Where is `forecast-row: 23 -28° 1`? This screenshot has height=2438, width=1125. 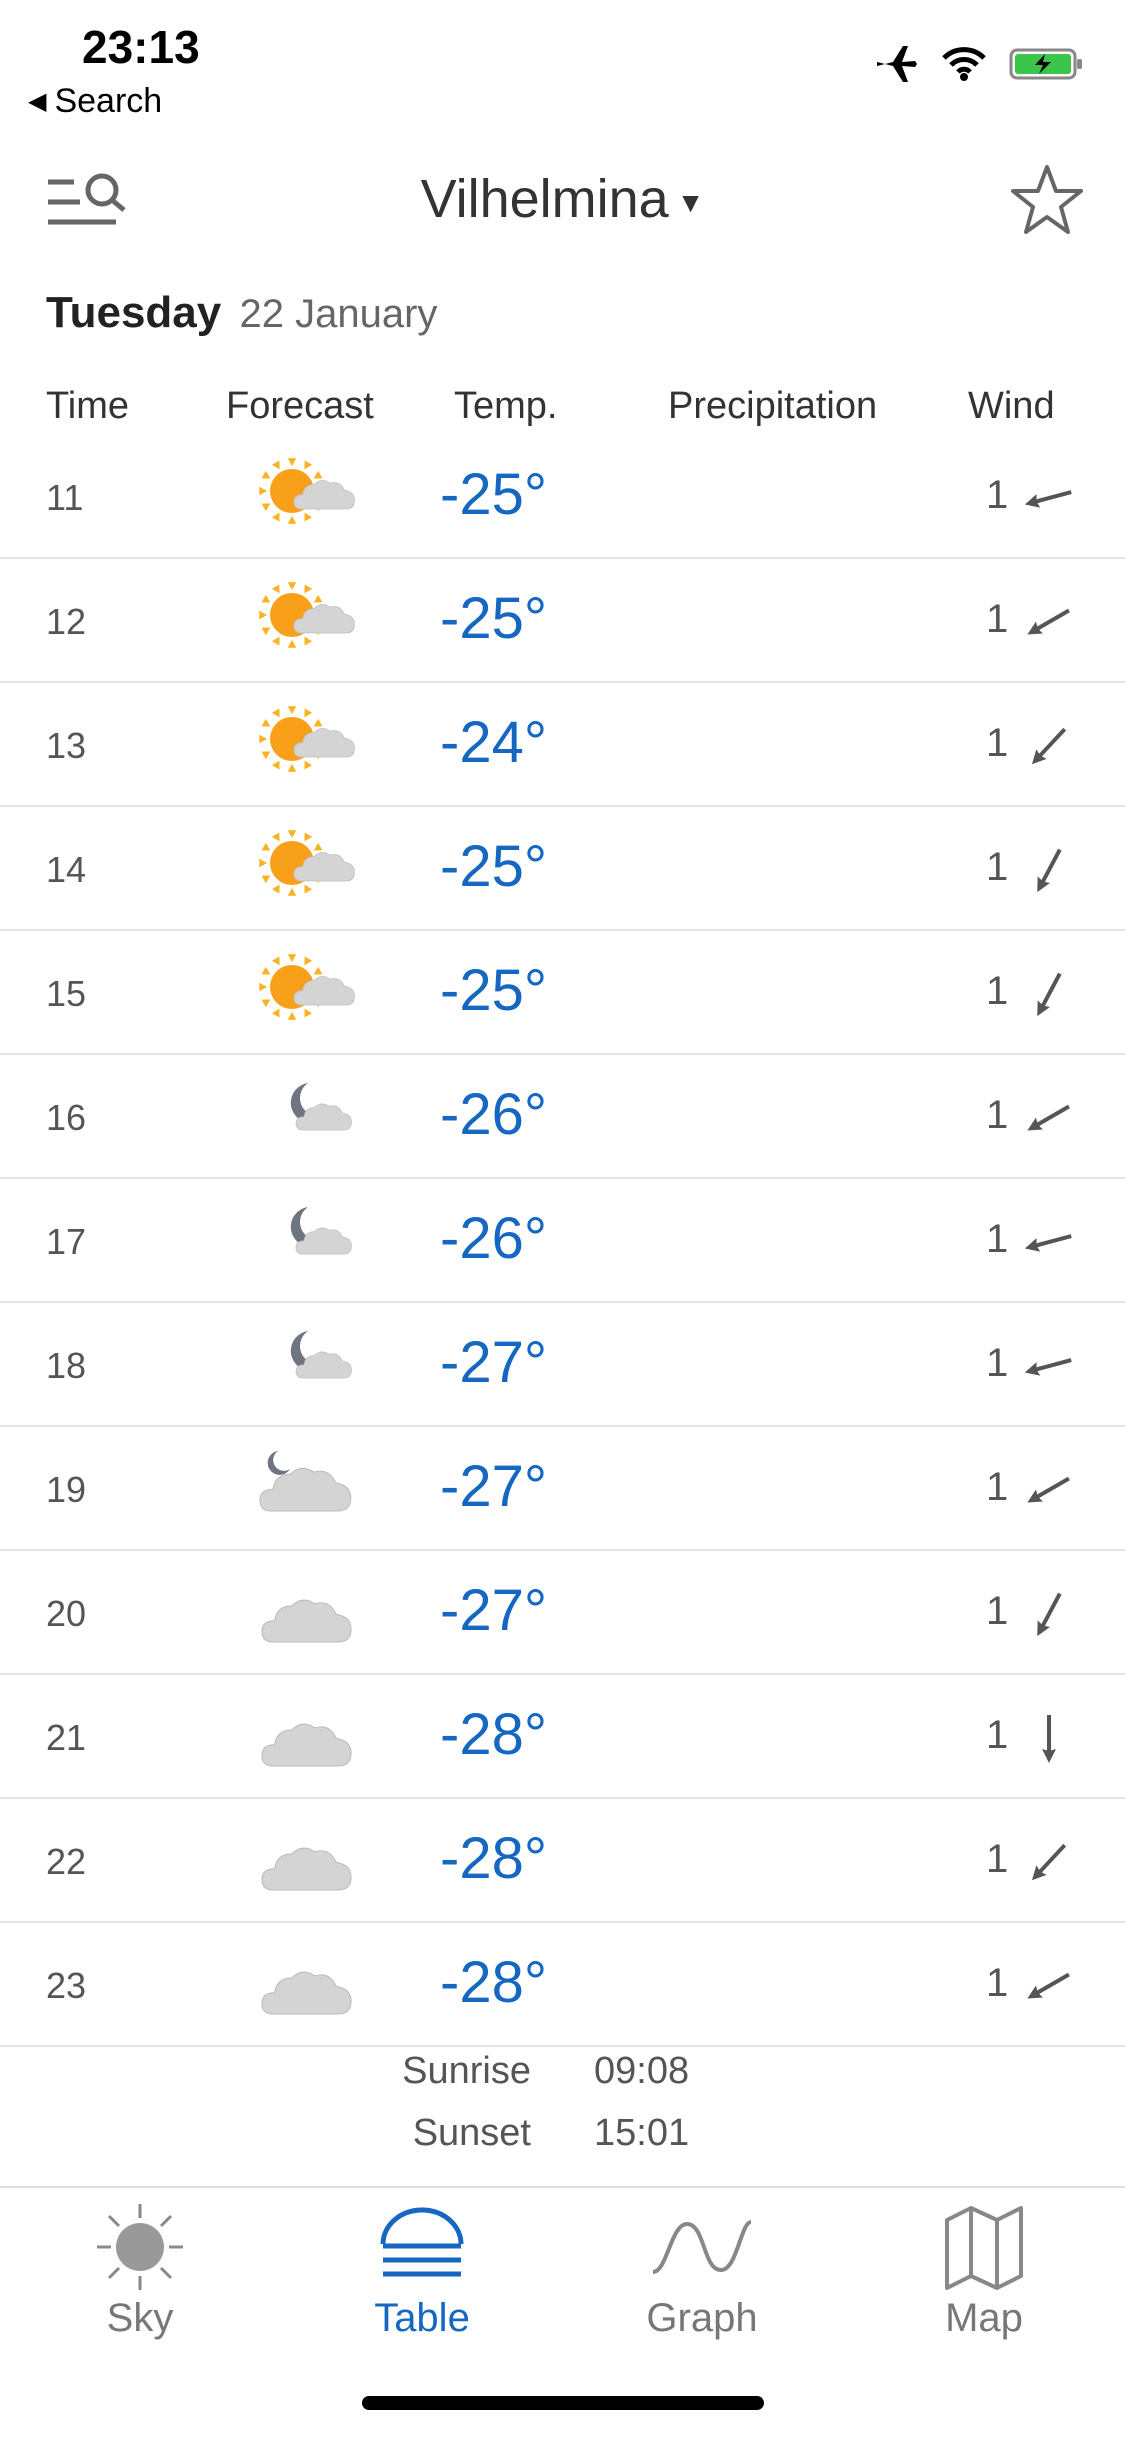
forecast-row: 23 -28° 1 is located at coordinates (562, 1985).